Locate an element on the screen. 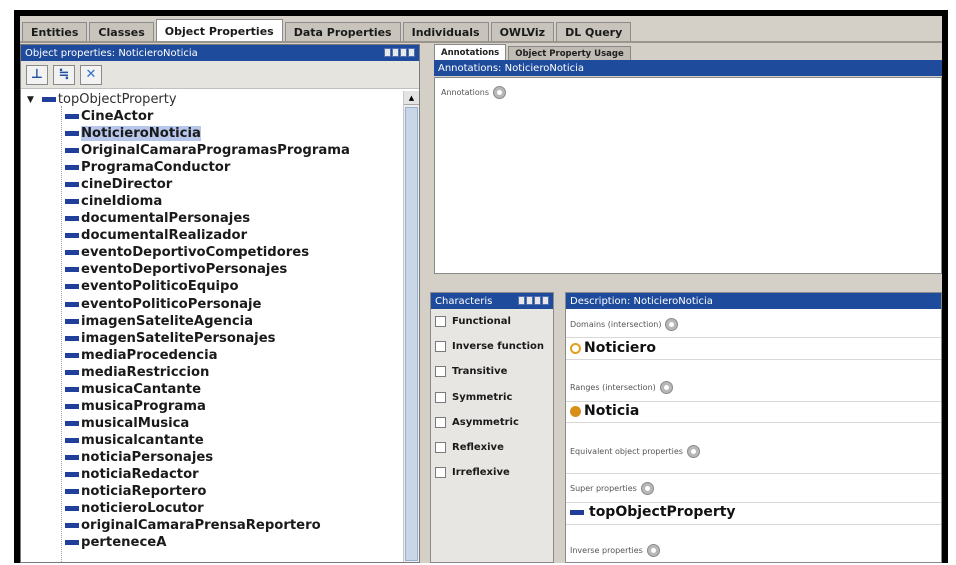 The height and width of the screenshot is (565, 956). panel-splitter is located at coordinates (425, 303).